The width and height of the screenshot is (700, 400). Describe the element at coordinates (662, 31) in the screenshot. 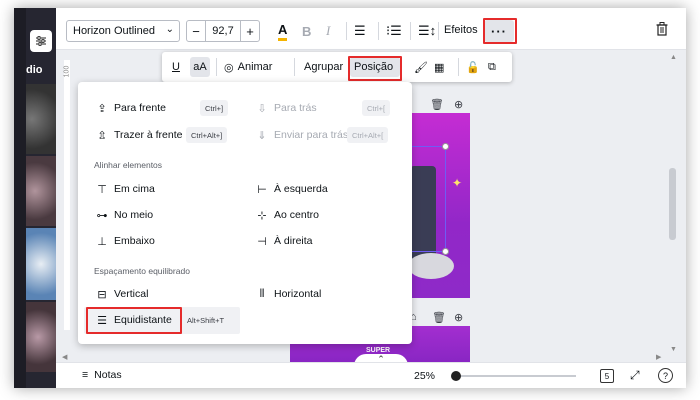

I see `delete-icon` at that location.